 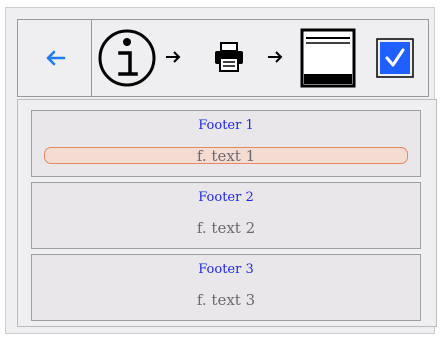 I want to click on footer-title: Footer 2, so click(x=226, y=197).